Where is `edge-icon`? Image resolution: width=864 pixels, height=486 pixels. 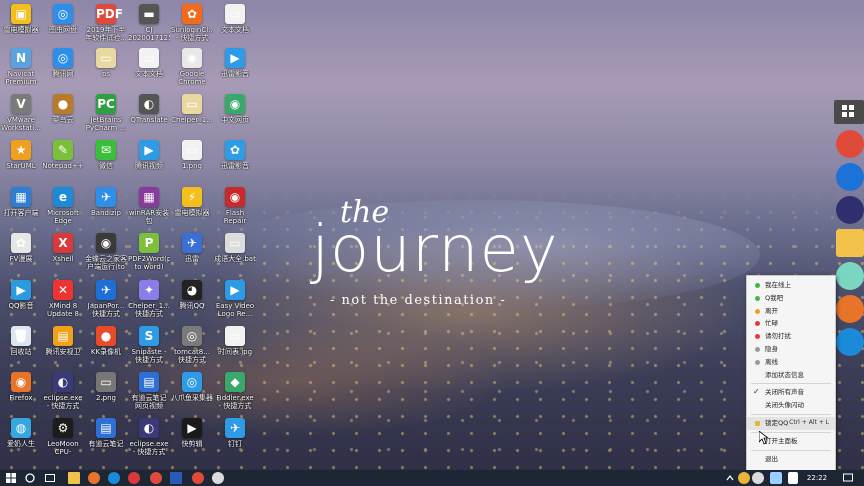
edge-icon is located at coordinates (850, 342).